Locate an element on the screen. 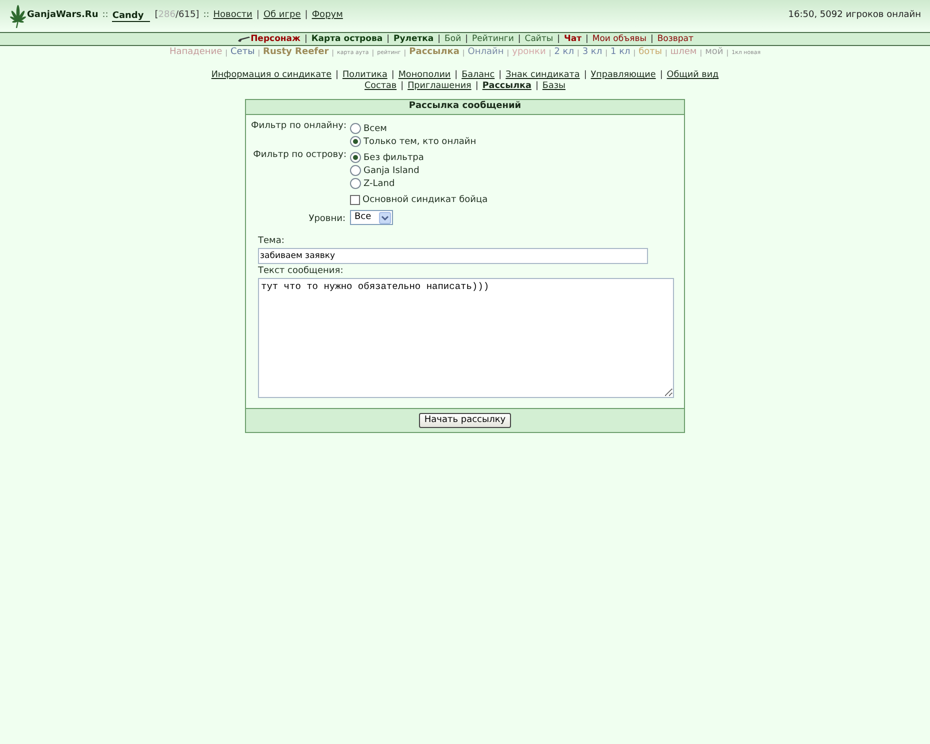 The image size is (930, 744). syndicate-menu-link: Базы is located at coordinates (554, 86).